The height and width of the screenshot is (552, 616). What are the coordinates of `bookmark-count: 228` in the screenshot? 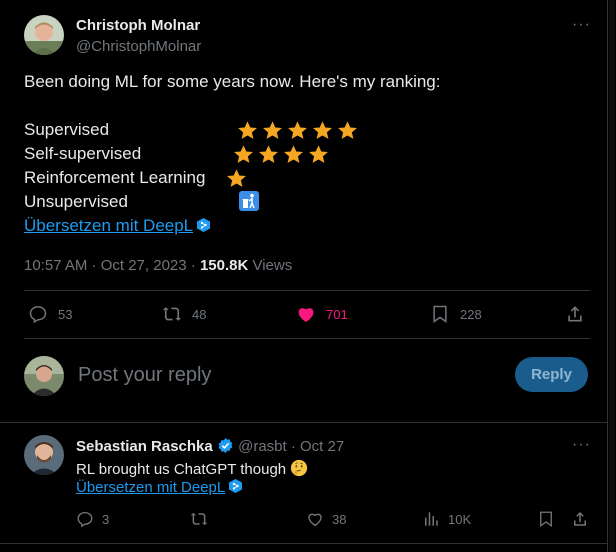 It's located at (471, 314).